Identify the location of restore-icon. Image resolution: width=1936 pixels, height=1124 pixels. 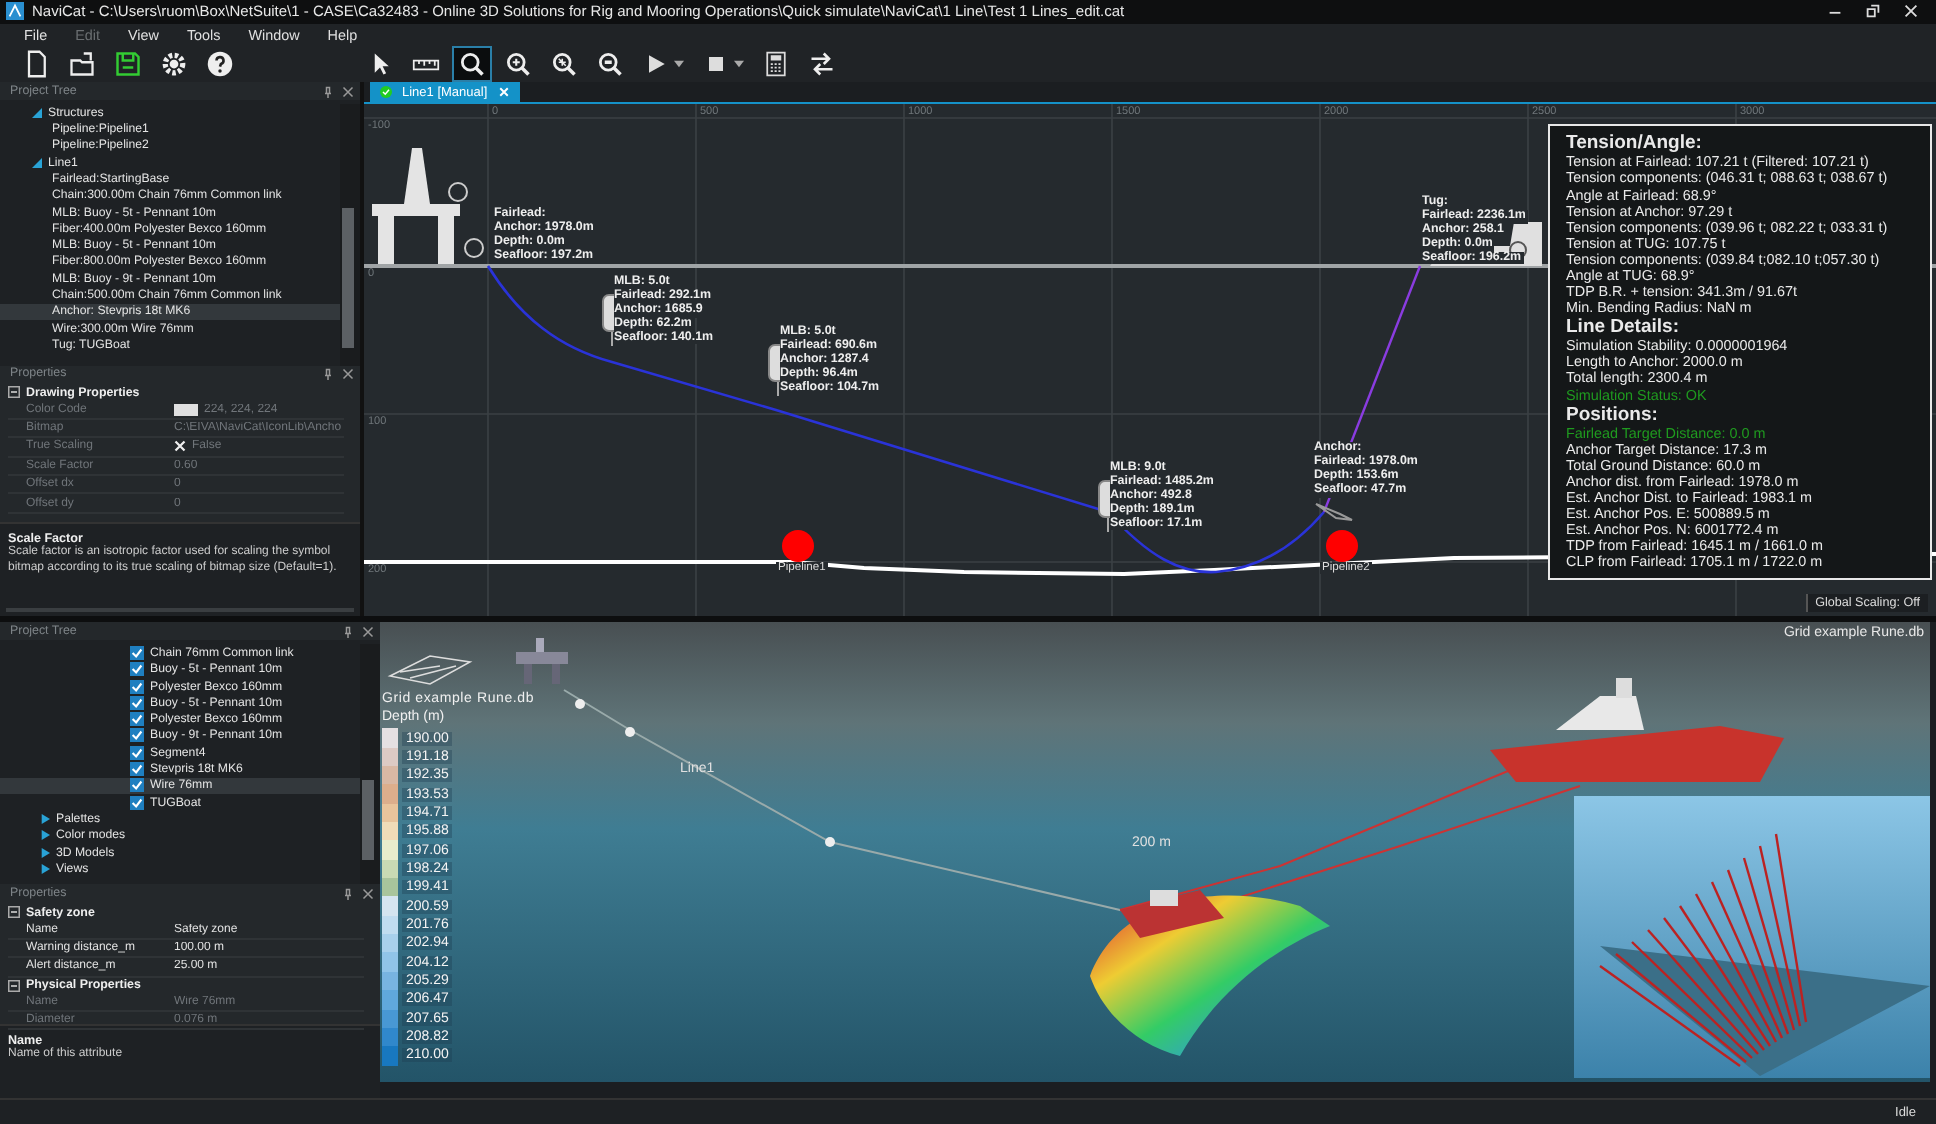
(1873, 11).